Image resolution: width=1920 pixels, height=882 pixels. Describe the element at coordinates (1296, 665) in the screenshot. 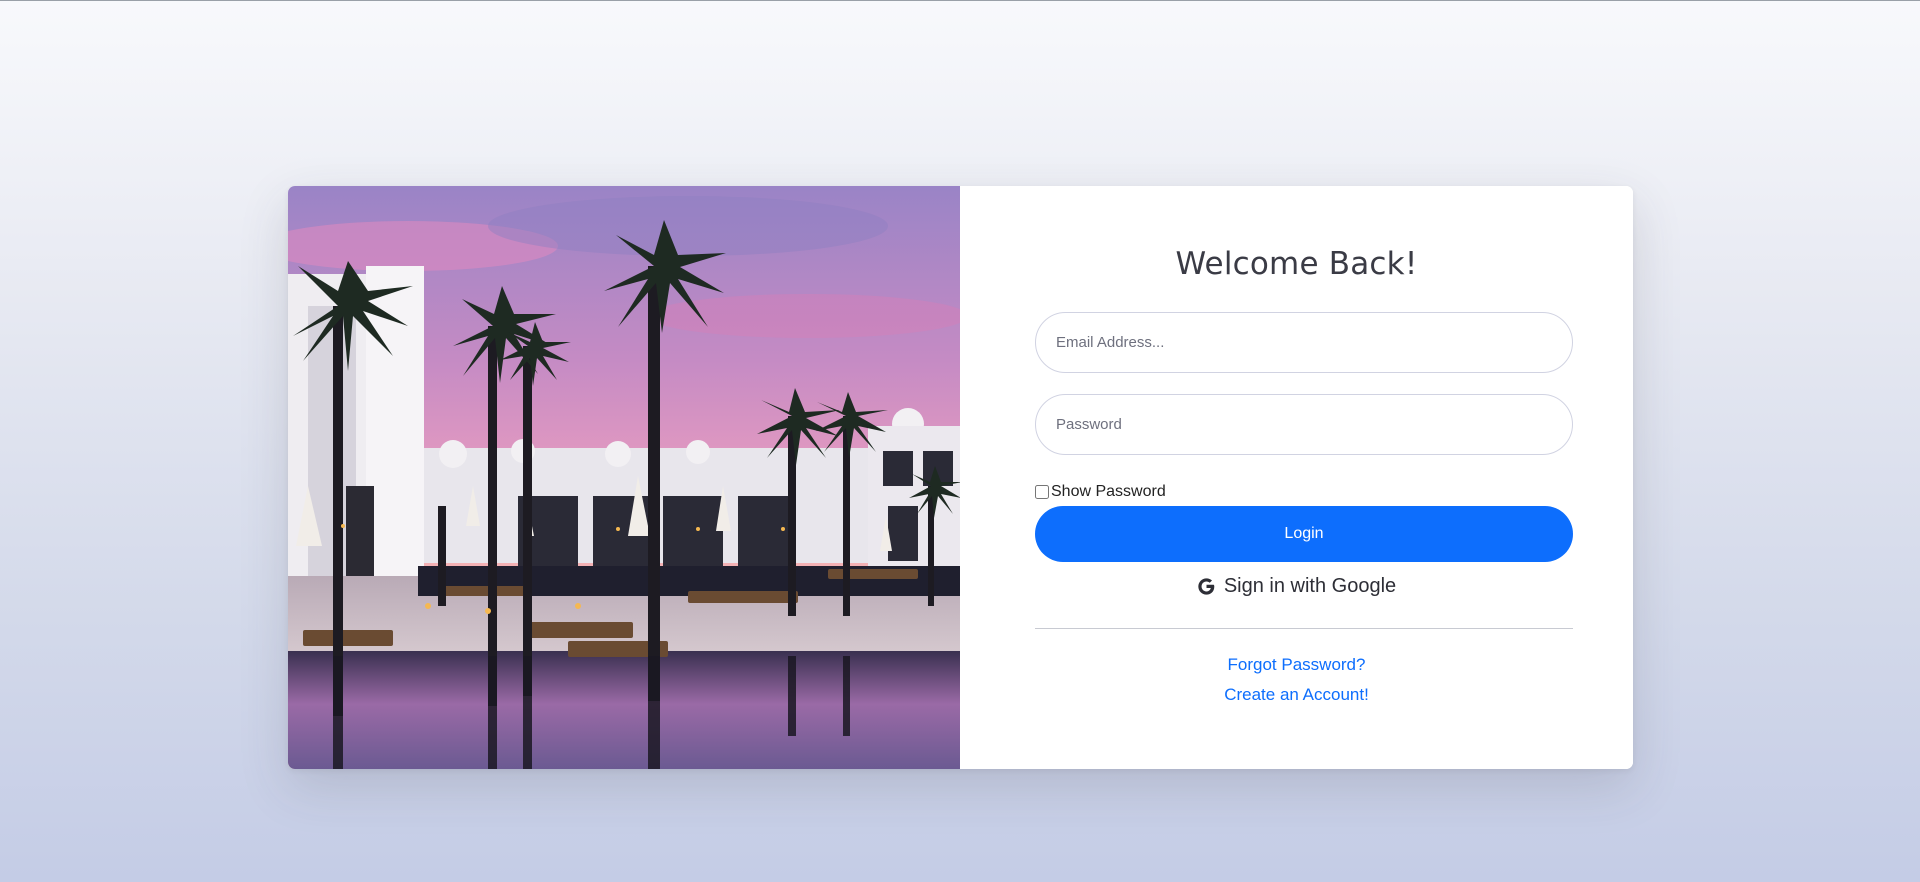

I see `forgot-password-link: Forgot Password?` at that location.